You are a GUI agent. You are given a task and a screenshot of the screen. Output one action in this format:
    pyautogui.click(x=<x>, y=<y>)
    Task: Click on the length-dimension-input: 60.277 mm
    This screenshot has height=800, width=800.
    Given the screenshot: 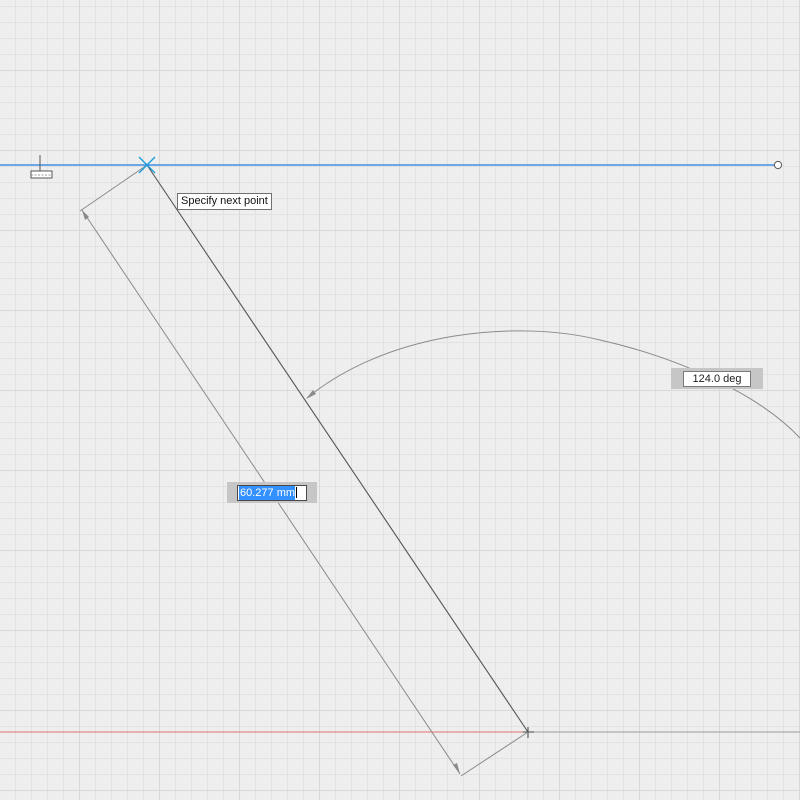 What is the action you would take?
    pyautogui.click(x=272, y=492)
    